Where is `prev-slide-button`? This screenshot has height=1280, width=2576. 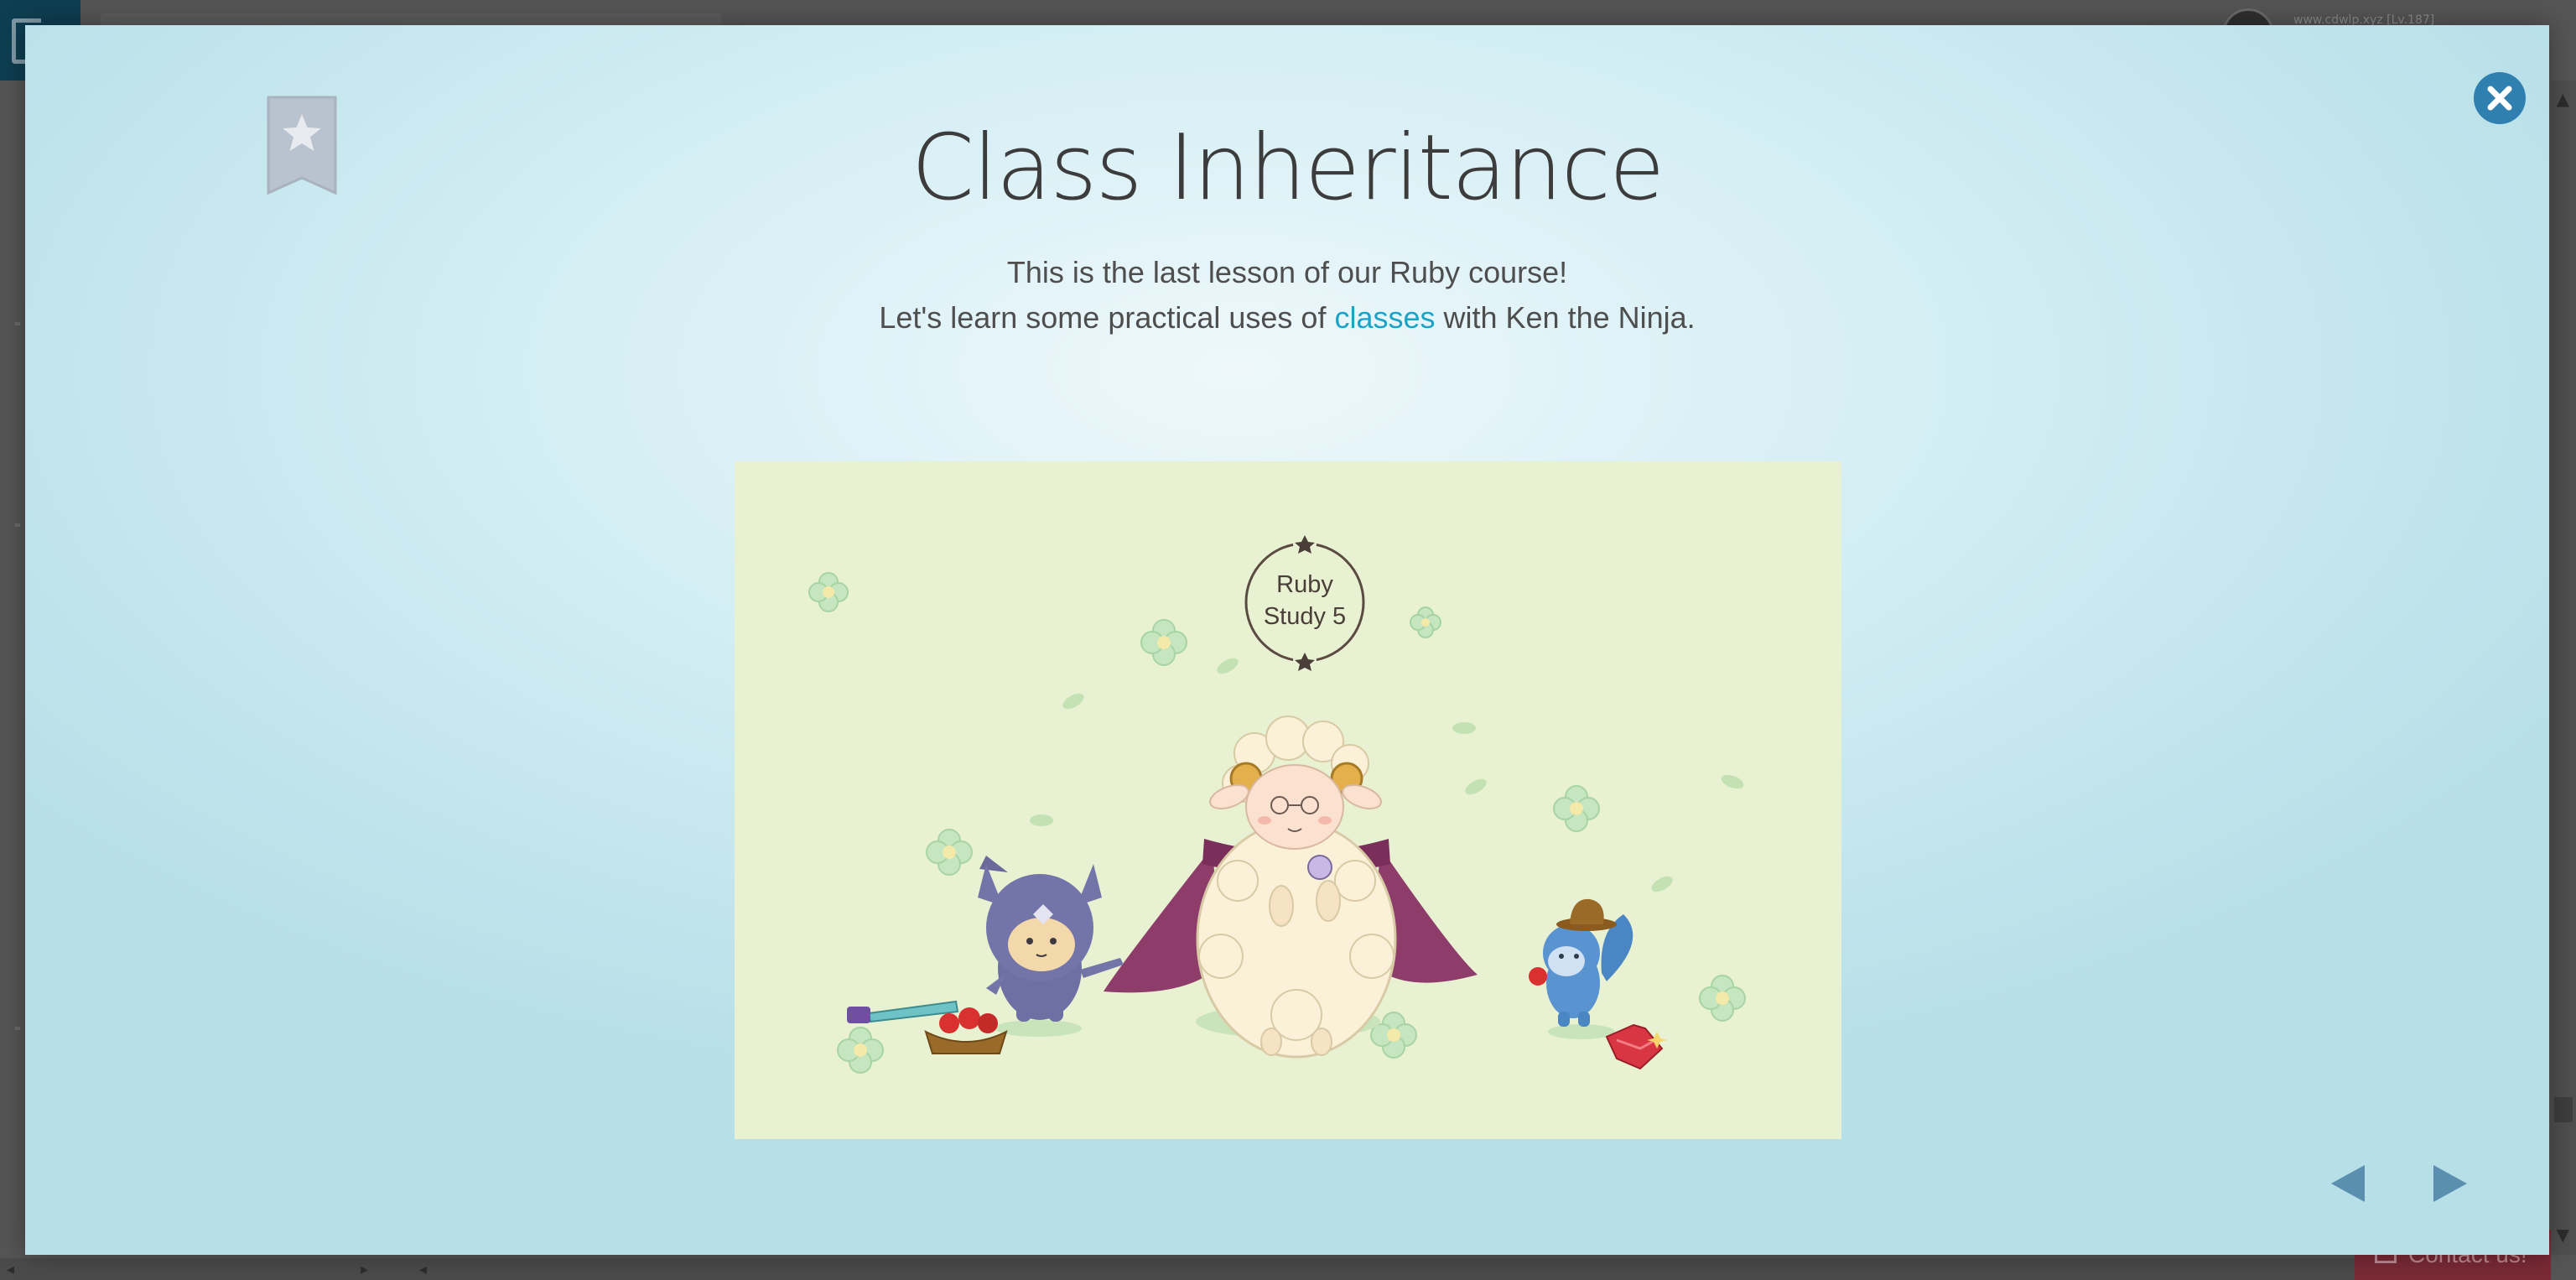 prev-slide-button is located at coordinates (2349, 1184).